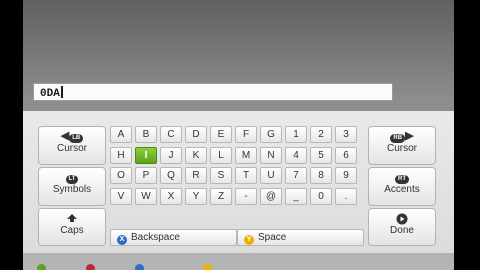  I want to click on key-Y: Y, so click(196, 196).